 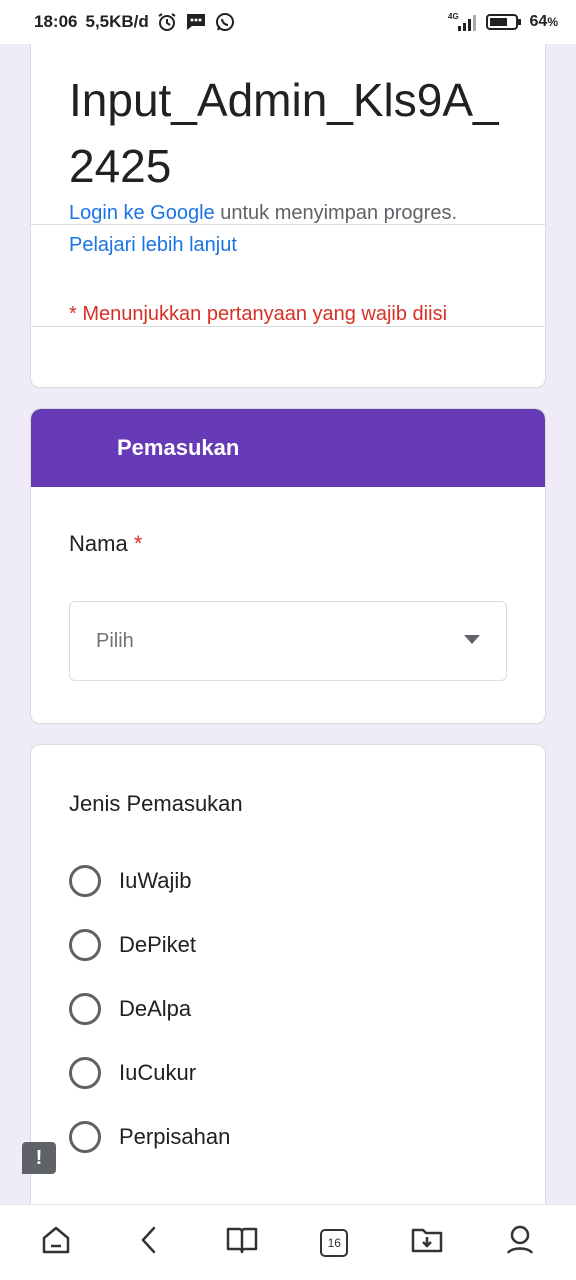 What do you see at coordinates (98, 543) in the screenshot?
I see `question-label-text: Nama` at bounding box center [98, 543].